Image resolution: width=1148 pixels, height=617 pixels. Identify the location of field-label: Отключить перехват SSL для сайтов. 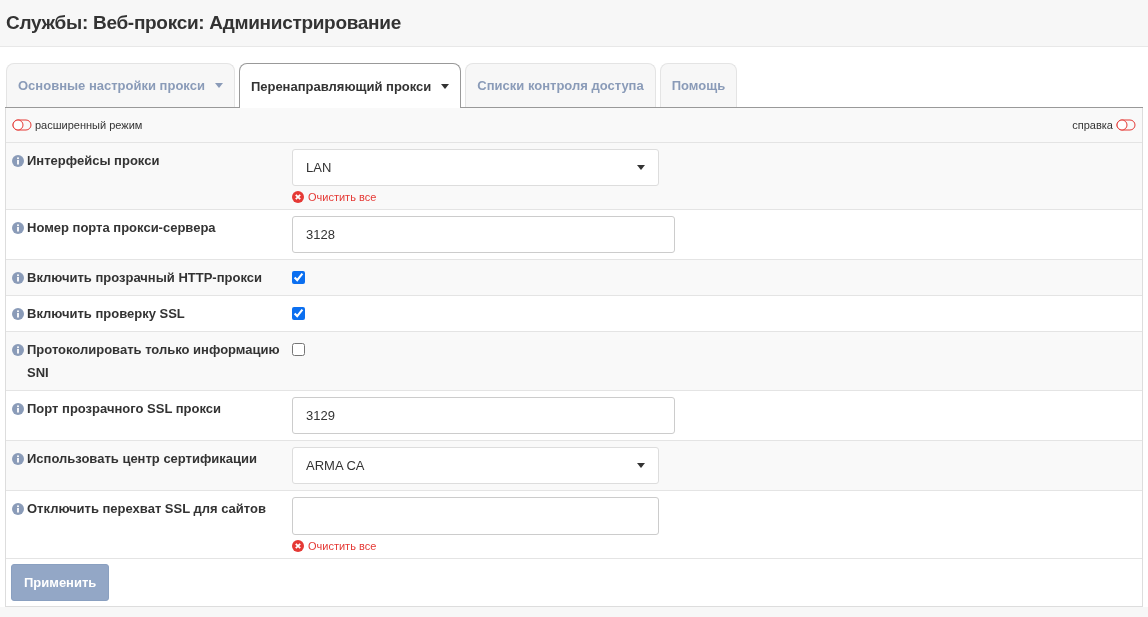
(147, 509).